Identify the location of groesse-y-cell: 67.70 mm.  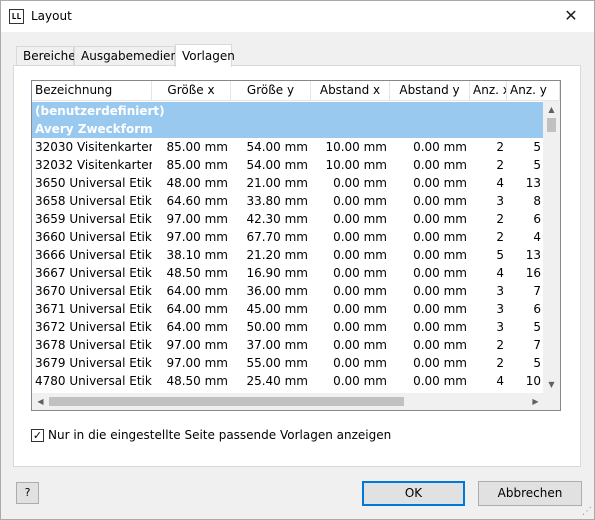
(277, 237).